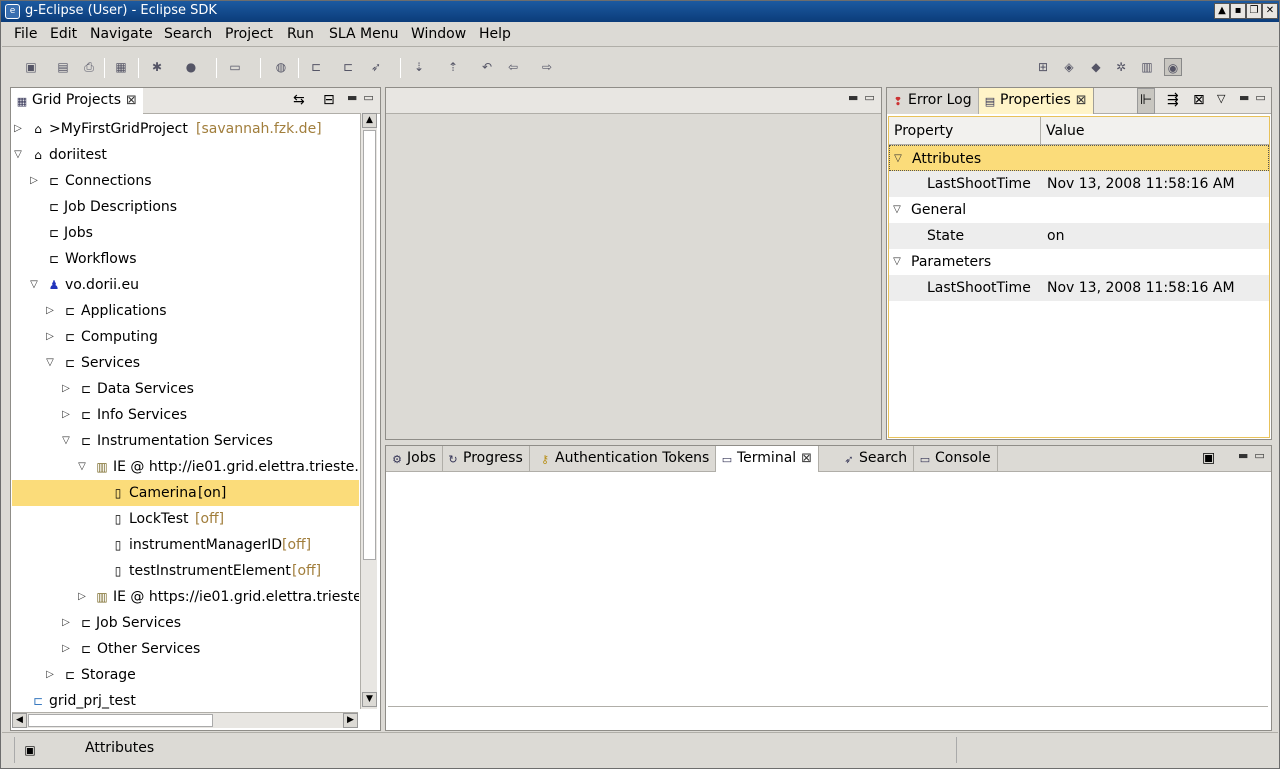 This screenshot has height=769, width=1280. Describe the element at coordinates (185, 285) in the screenshot. I see `tree-row: ▽ ♟ vo.dorii.eu` at that location.